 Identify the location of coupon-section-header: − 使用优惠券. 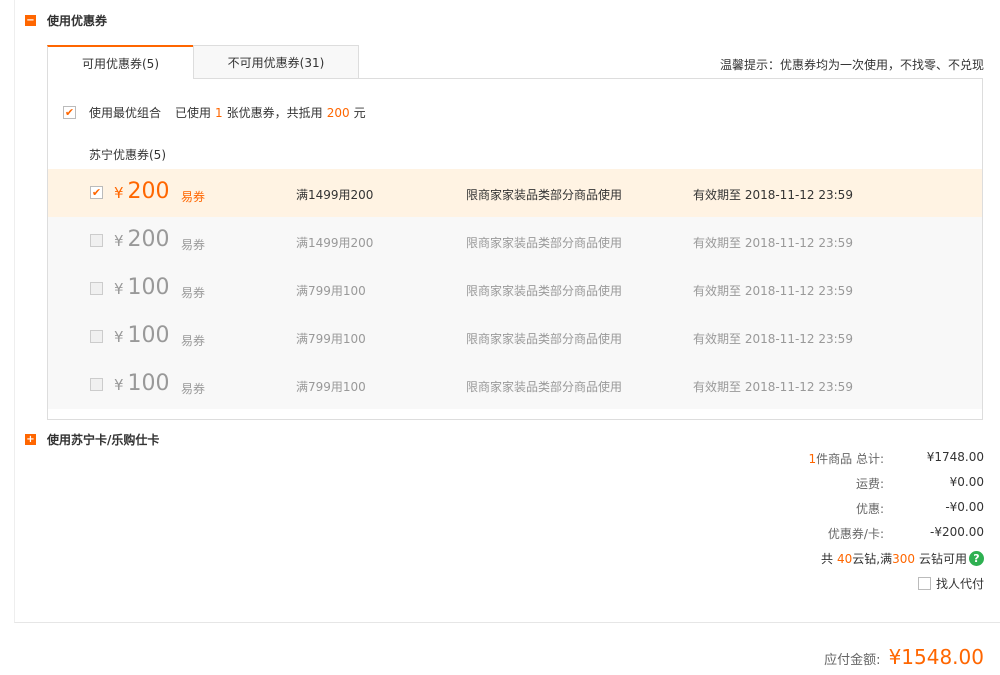
(66, 20).